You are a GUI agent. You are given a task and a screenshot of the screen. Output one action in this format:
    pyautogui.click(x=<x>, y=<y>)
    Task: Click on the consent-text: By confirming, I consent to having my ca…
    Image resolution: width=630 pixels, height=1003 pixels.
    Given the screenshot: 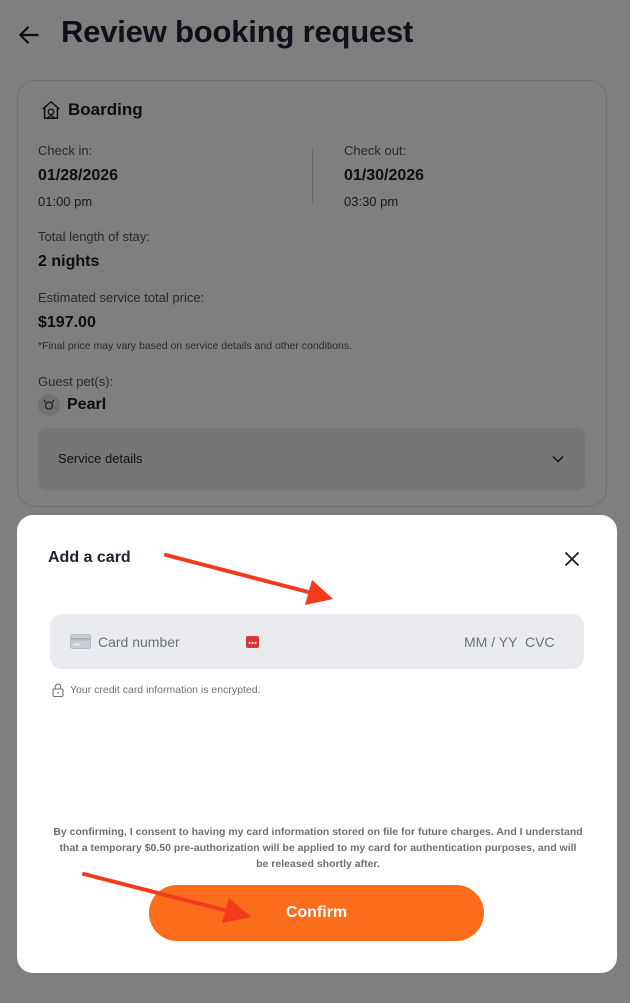 What is the action you would take?
    pyautogui.click(x=318, y=848)
    